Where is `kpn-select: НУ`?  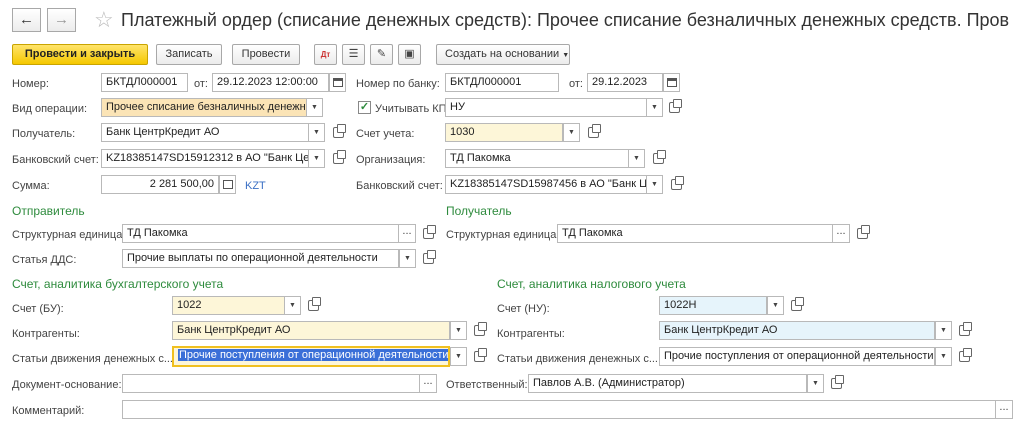
kpn-select: НУ is located at coordinates (546, 107).